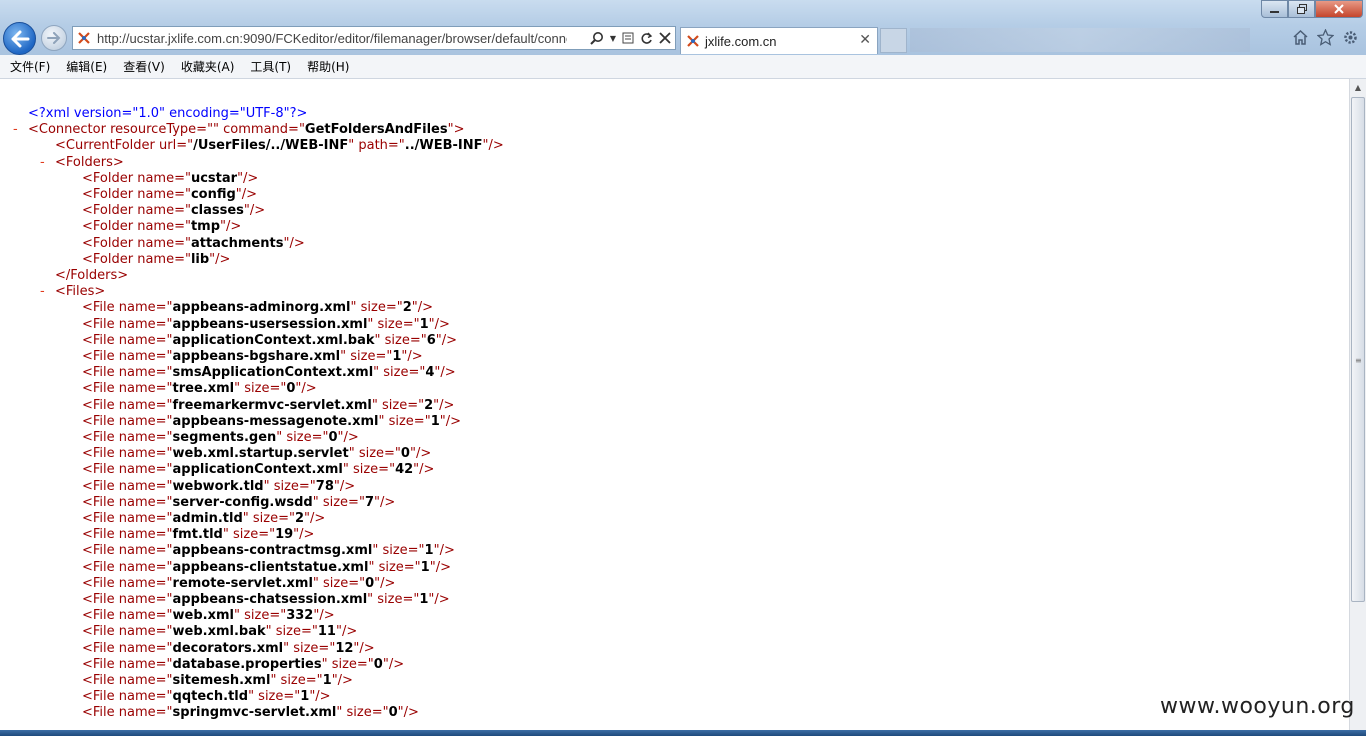  I want to click on grip-icon: ≡, so click(1358, 360).